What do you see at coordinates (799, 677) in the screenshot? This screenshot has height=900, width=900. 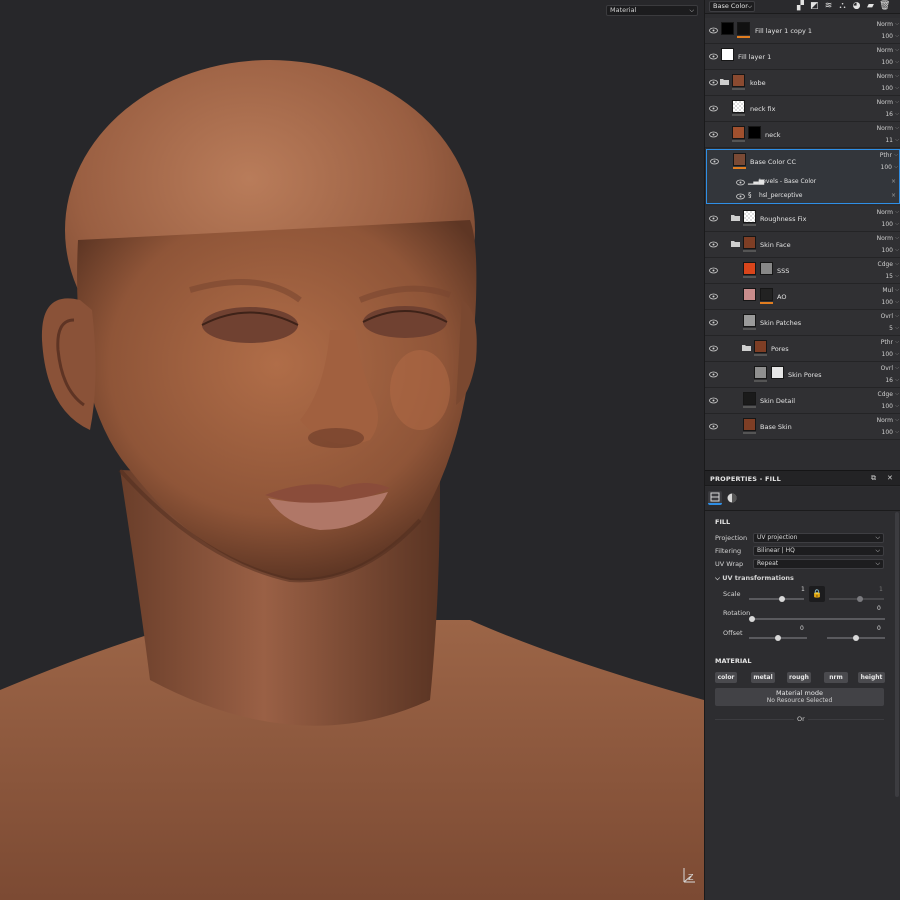 I see `channel-rough-button: rough` at bounding box center [799, 677].